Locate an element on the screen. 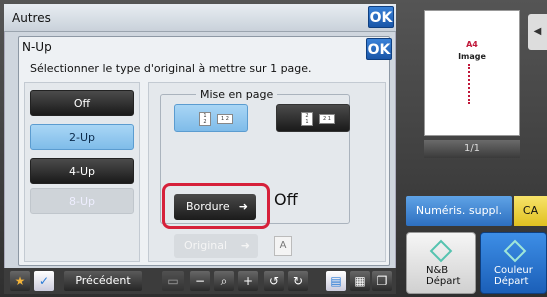 Image resolution: width=547 pixels, height=297 pixels. previous-button: Précédent is located at coordinates (103, 281).